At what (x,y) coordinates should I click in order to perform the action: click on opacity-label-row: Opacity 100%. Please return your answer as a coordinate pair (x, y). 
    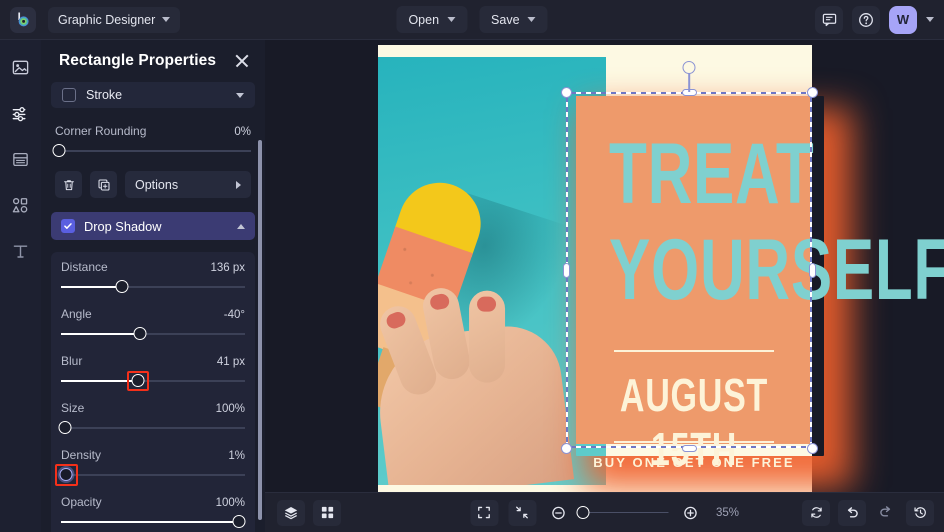
    Looking at the image, I should click on (153, 502).